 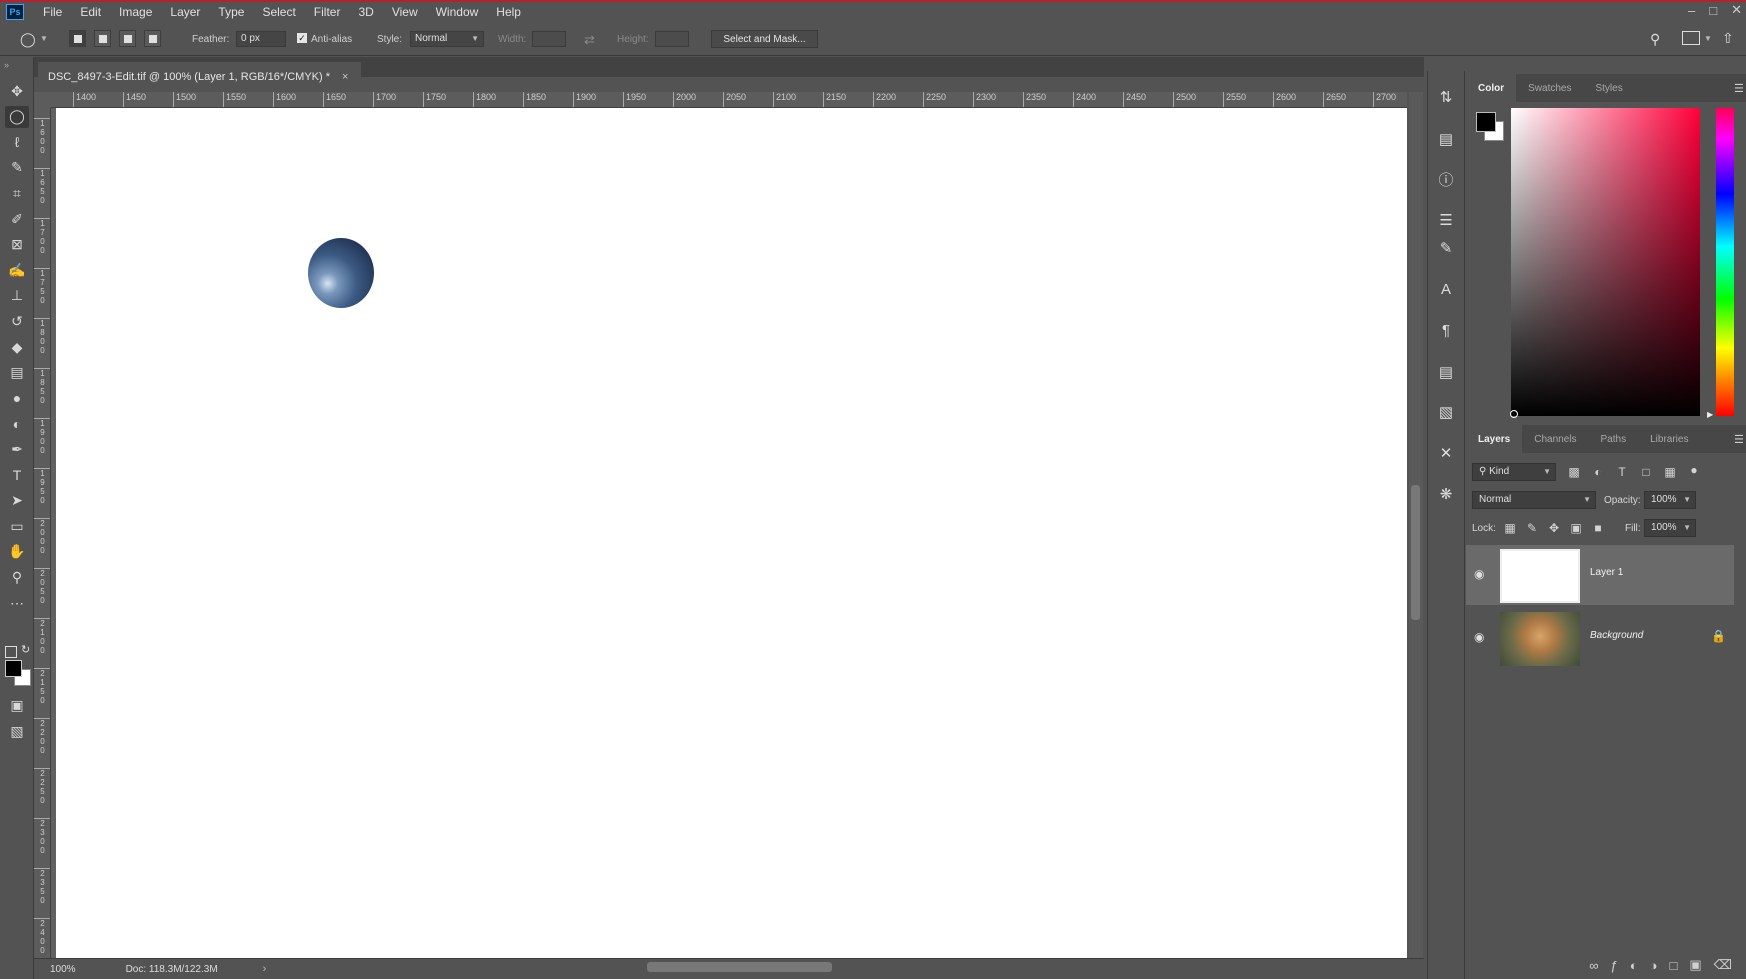 What do you see at coordinates (90, 12) in the screenshot?
I see `menu-edit: Edit` at bounding box center [90, 12].